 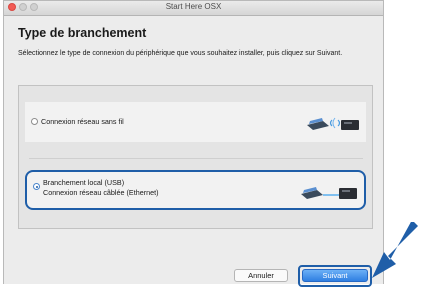 I want to click on options-divider, so click(x=196, y=158).